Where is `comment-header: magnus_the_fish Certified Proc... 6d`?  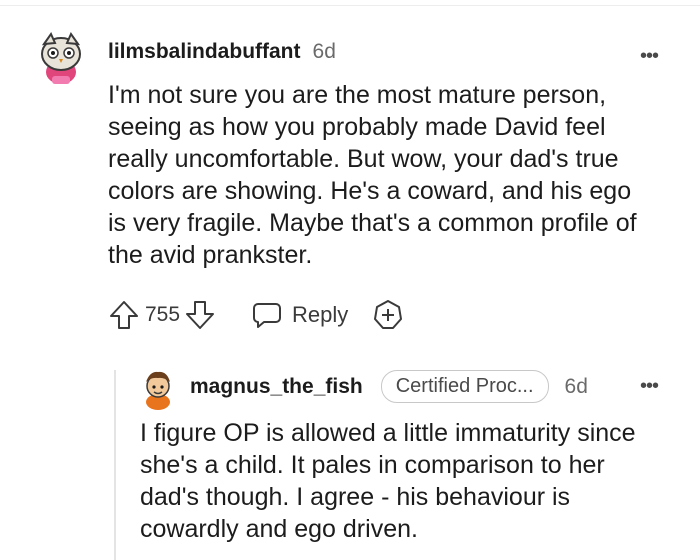 comment-header: magnus_the_fish Certified Proc... 6d is located at coordinates (389, 386).